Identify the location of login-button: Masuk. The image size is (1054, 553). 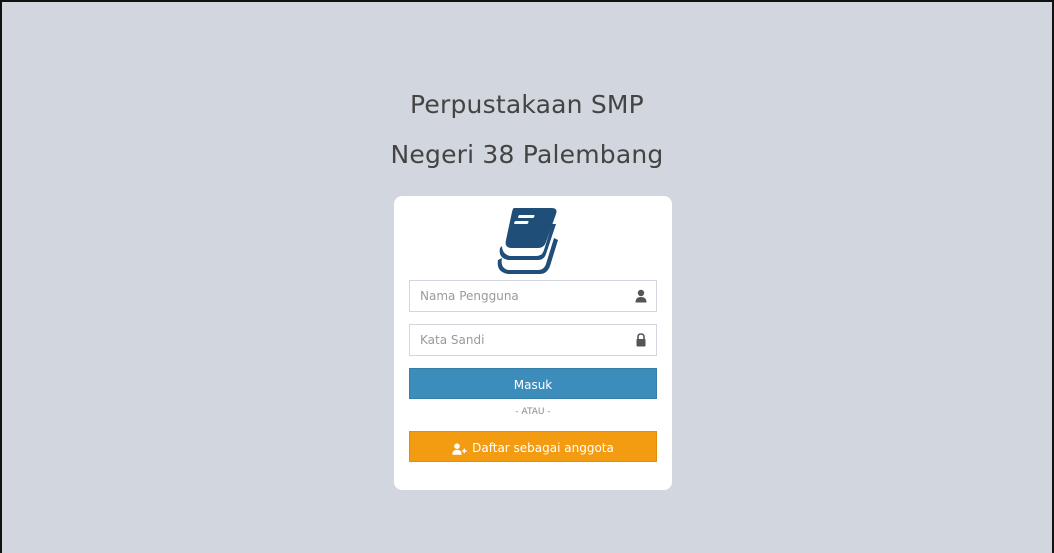
(533, 383).